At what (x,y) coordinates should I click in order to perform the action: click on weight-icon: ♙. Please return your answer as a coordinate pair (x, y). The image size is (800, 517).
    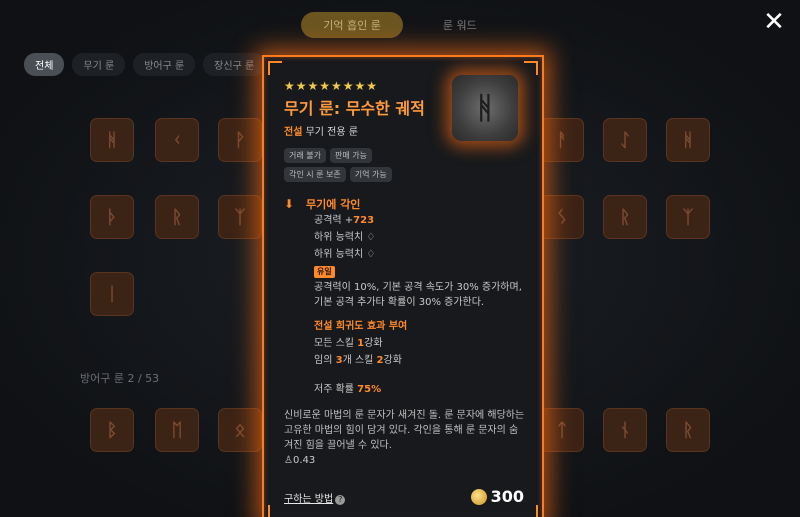
    Looking at the image, I should click on (288, 460).